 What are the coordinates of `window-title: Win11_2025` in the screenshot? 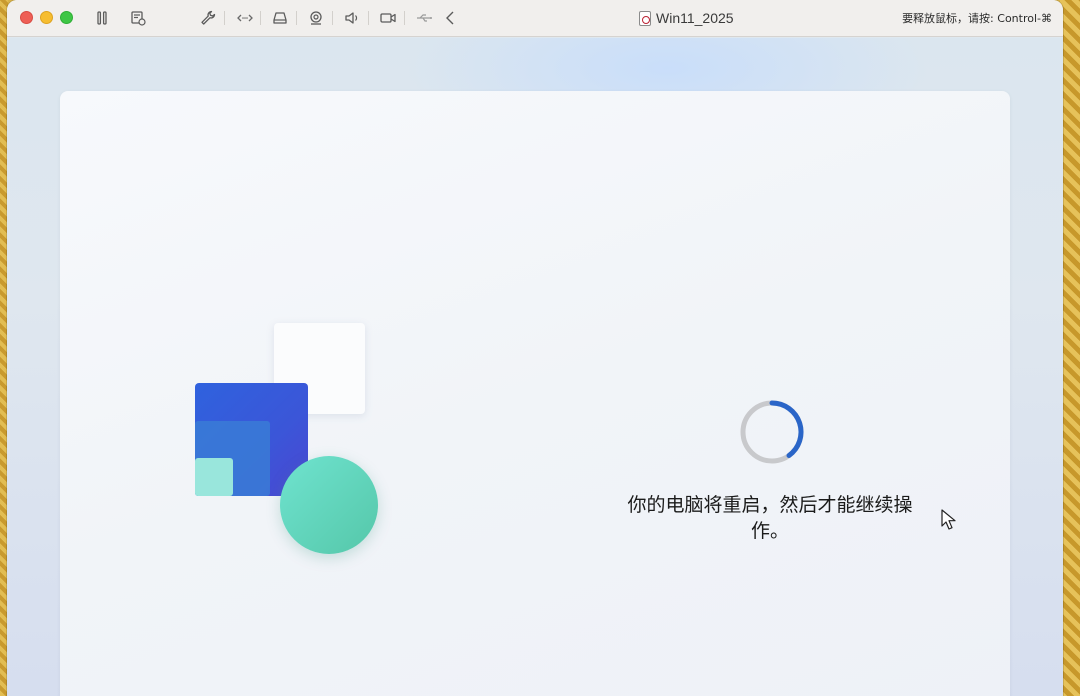 It's located at (686, 18).